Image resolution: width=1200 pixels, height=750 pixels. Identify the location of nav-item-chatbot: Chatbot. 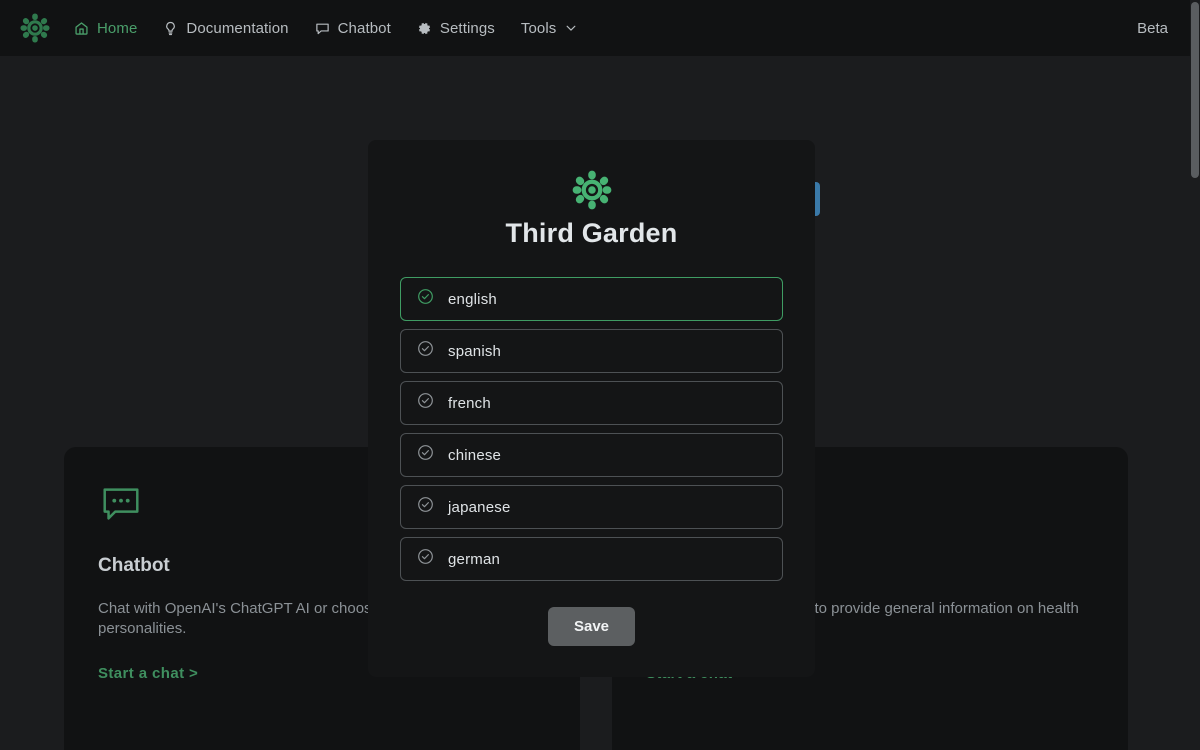
(353, 28).